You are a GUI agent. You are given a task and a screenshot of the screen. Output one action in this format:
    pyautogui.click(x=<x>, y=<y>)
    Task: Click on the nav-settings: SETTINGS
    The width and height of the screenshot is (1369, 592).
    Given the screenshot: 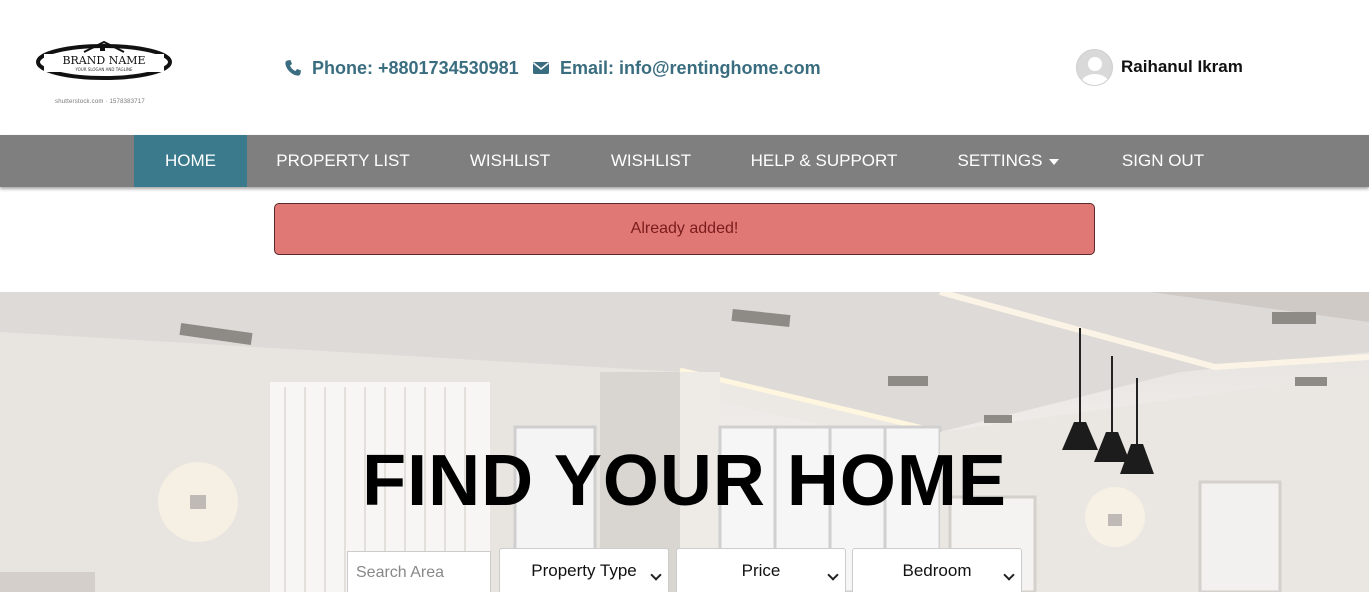 What is the action you would take?
    pyautogui.click(x=1008, y=161)
    